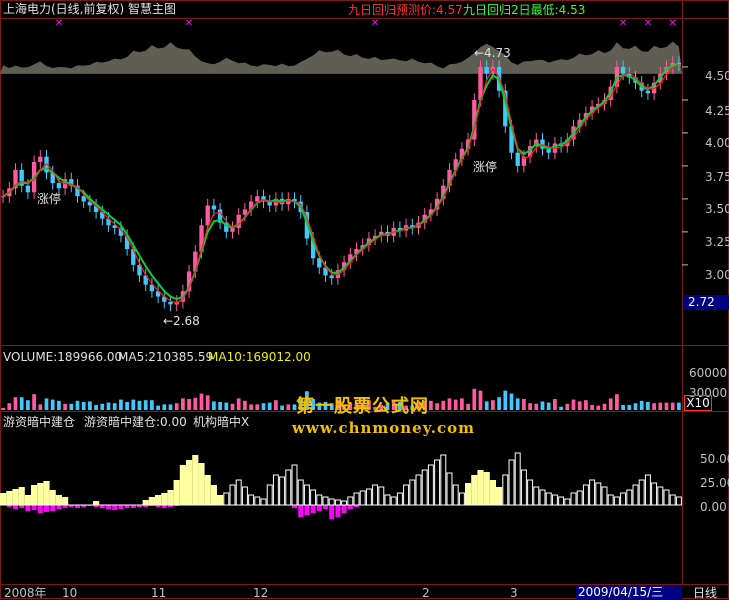 The width and height of the screenshot is (729, 600). I want to click on low-price-marker: ←2.68, so click(181, 321).